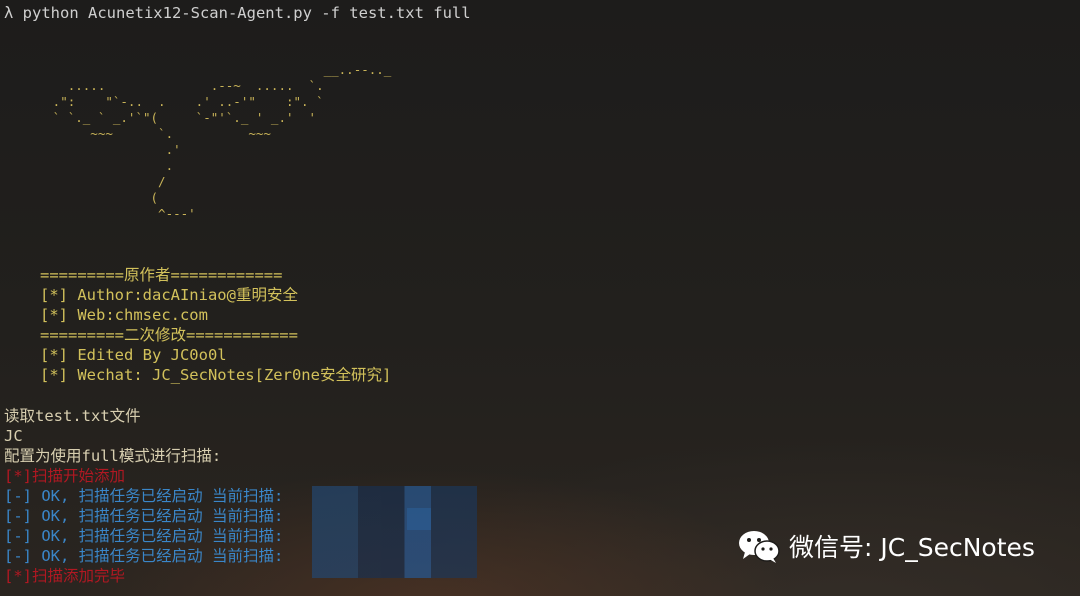 The image size is (1080, 596). What do you see at coordinates (759, 547) in the screenshot?
I see `wechat-icon` at bounding box center [759, 547].